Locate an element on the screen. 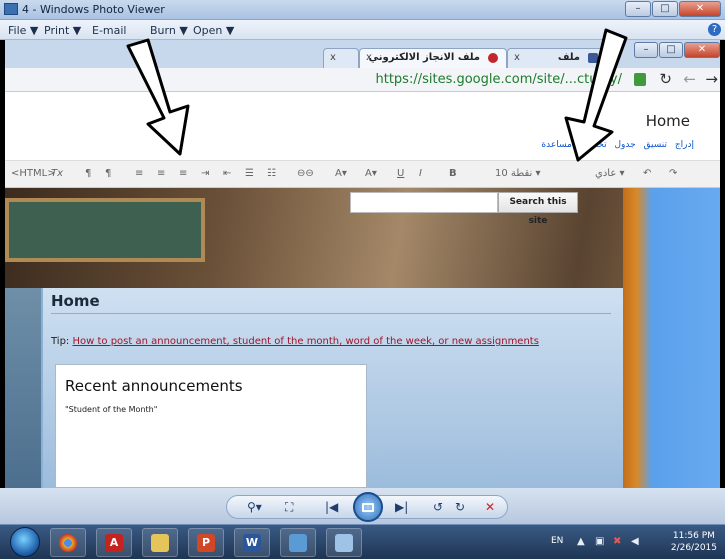 This screenshot has width=725, height=559. word-icon: W is located at coordinates (252, 543).